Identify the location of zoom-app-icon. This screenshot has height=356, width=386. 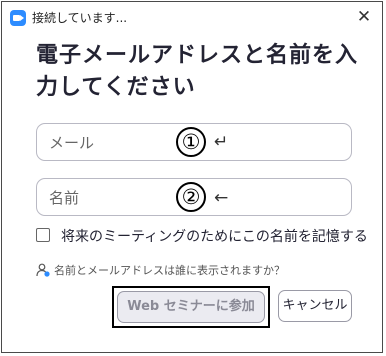
(18, 18).